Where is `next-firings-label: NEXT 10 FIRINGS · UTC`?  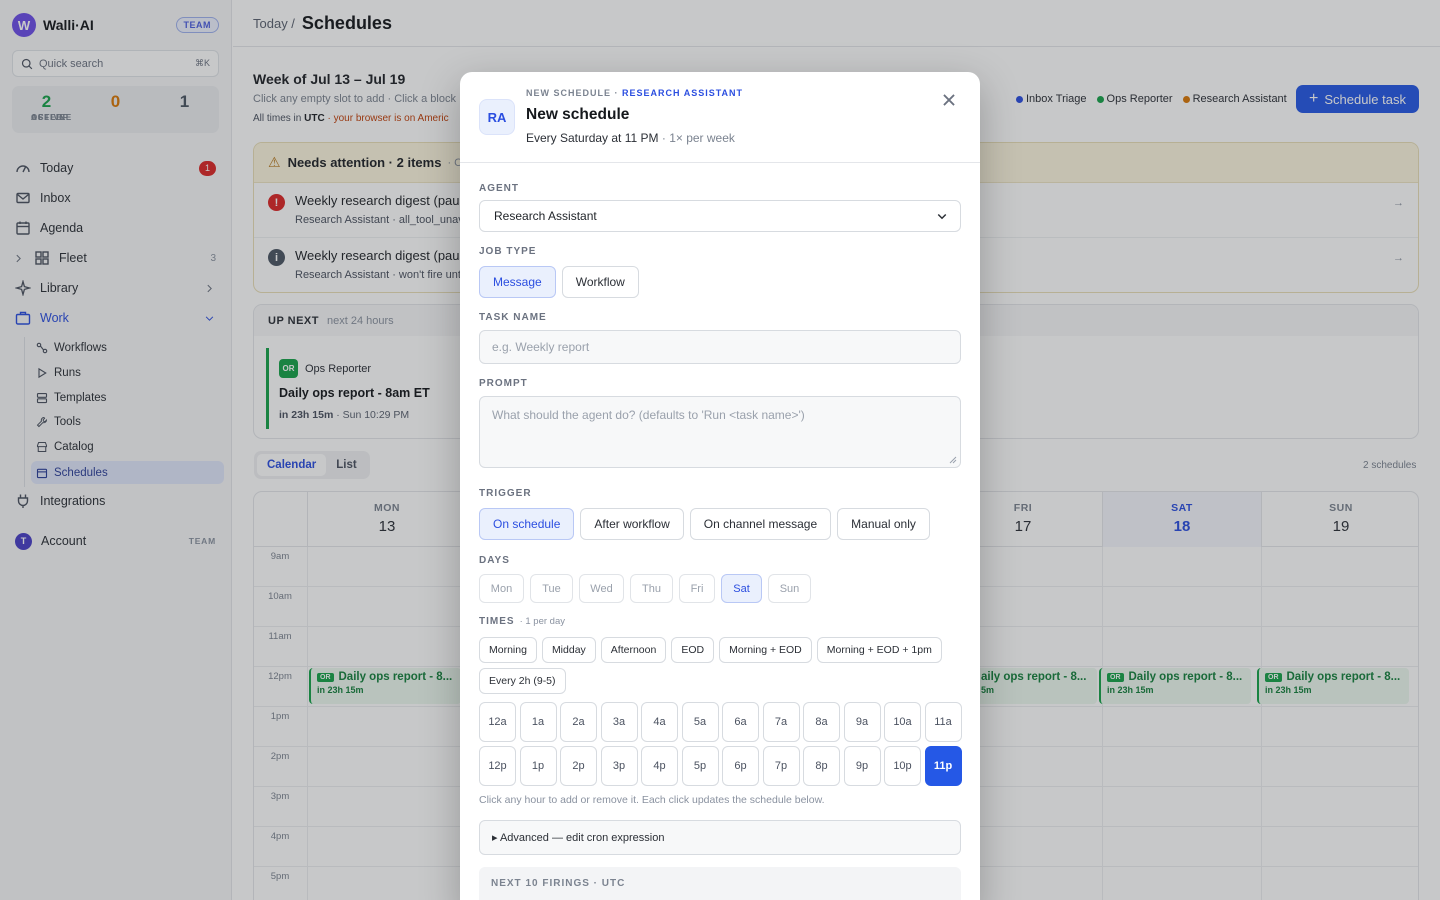
next-firings-label: NEXT 10 FIRINGS · UTC is located at coordinates (558, 883).